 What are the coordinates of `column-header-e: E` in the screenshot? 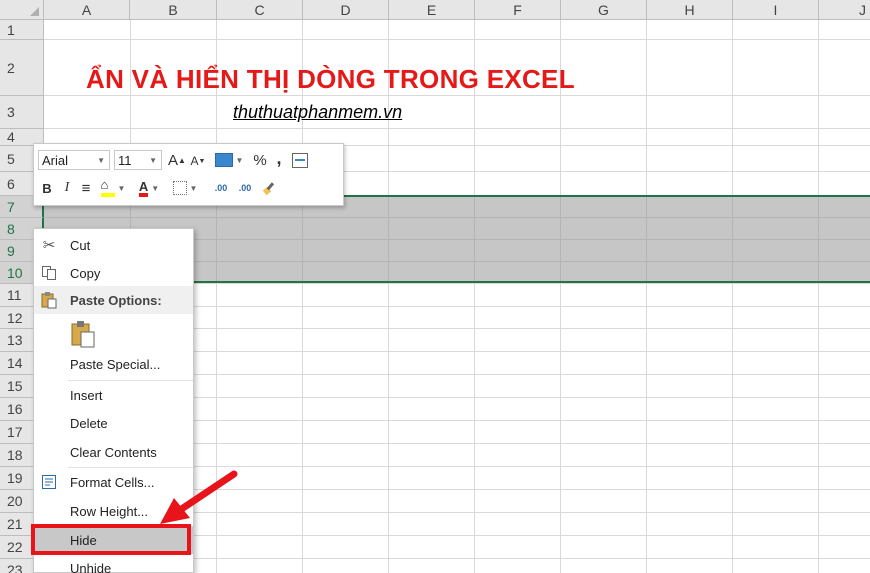 It's located at (432, 10).